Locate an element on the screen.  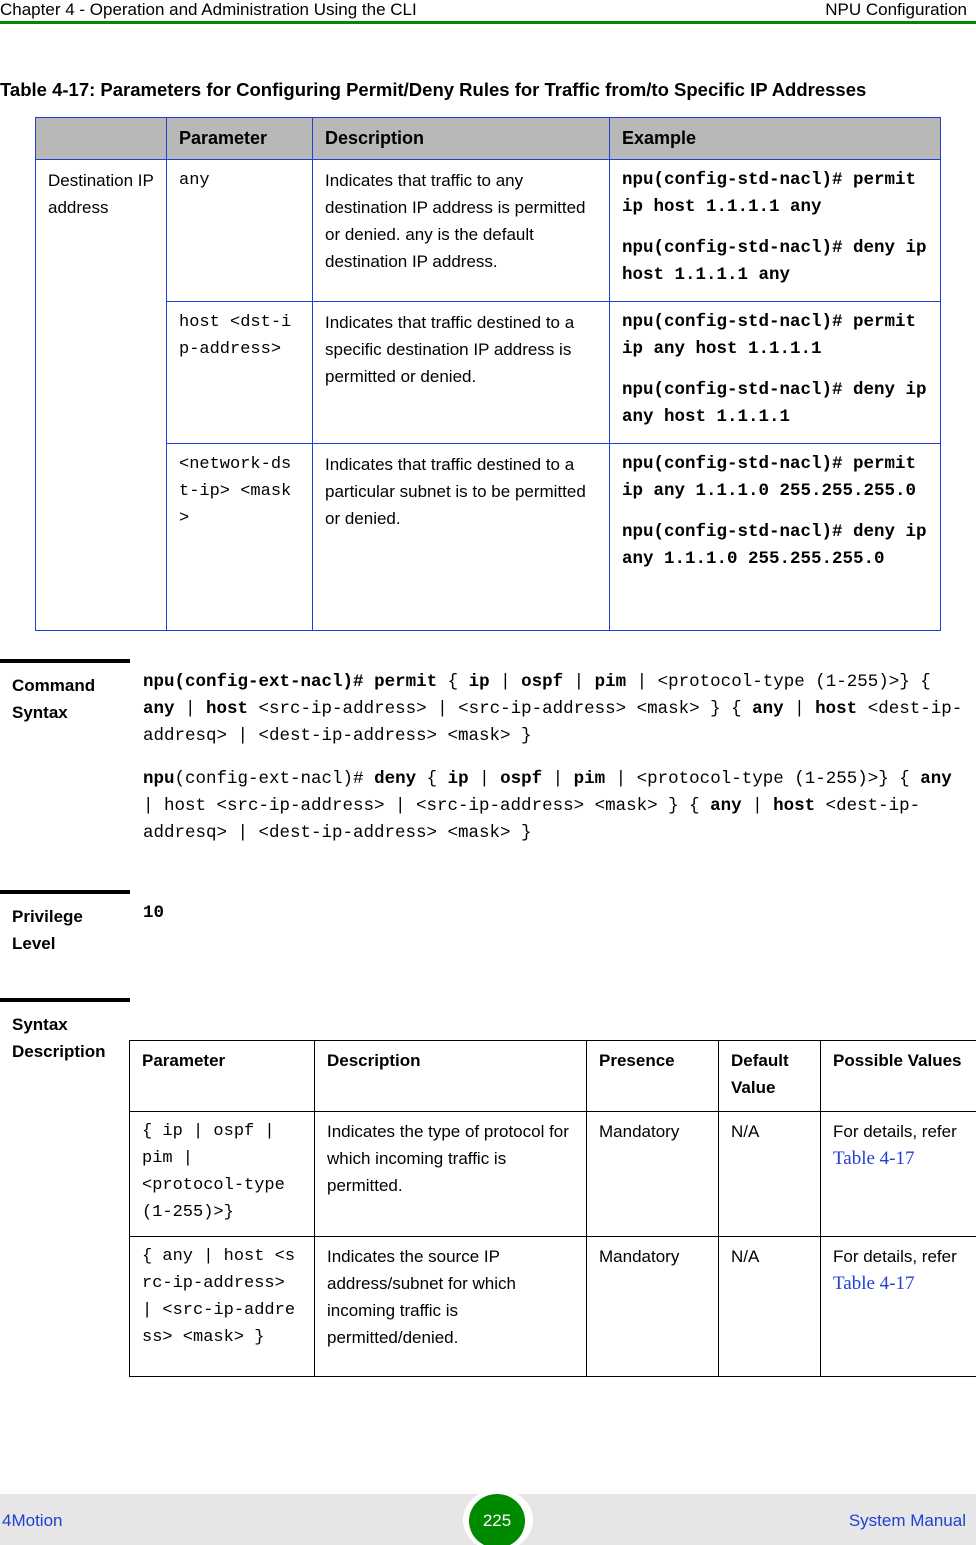
column-header: Presence is located at coordinates (652, 1076).